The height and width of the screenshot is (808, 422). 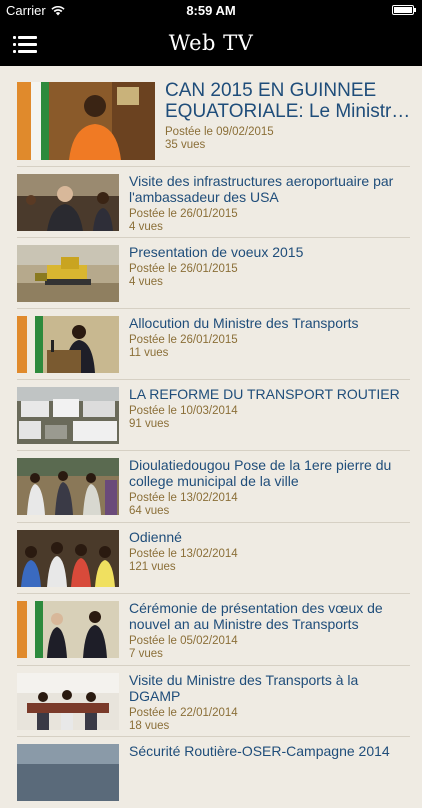 I want to click on video-date: Postée le 10/03/2014, so click(x=183, y=411).